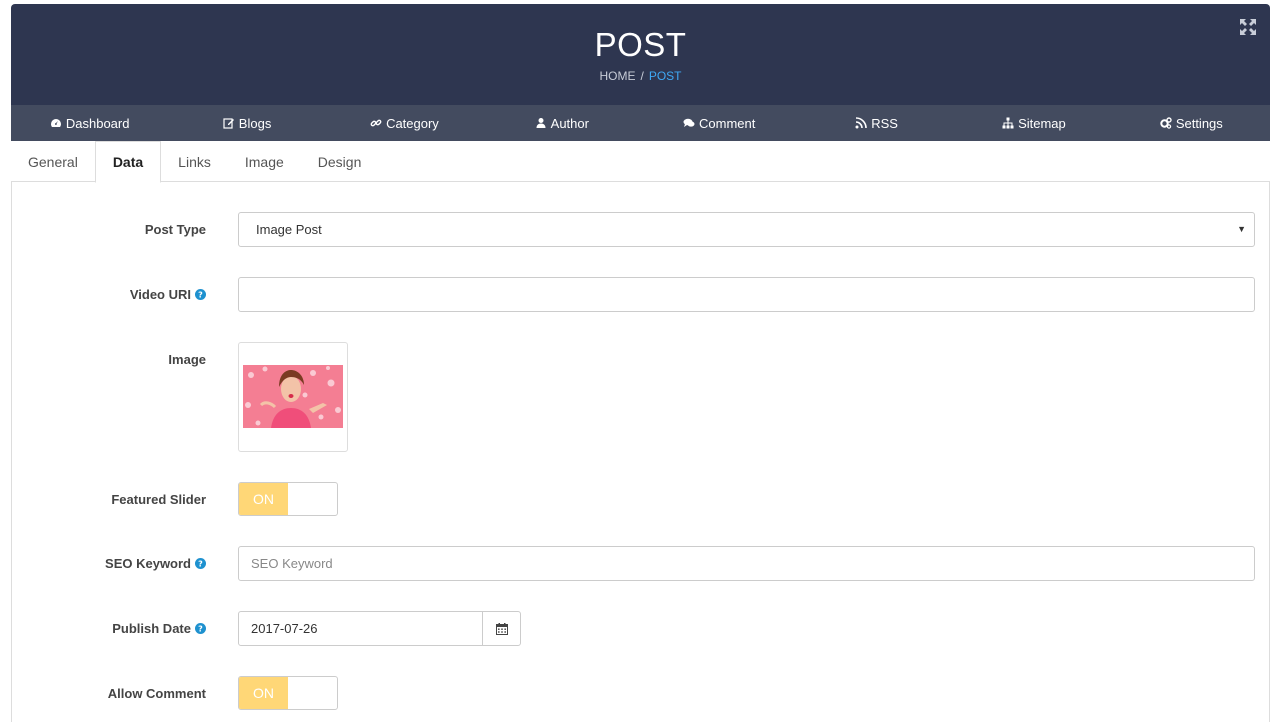 The image size is (1286, 722). Describe the element at coordinates (1248, 27) in the screenshot. I see `expand-icon` at that location.